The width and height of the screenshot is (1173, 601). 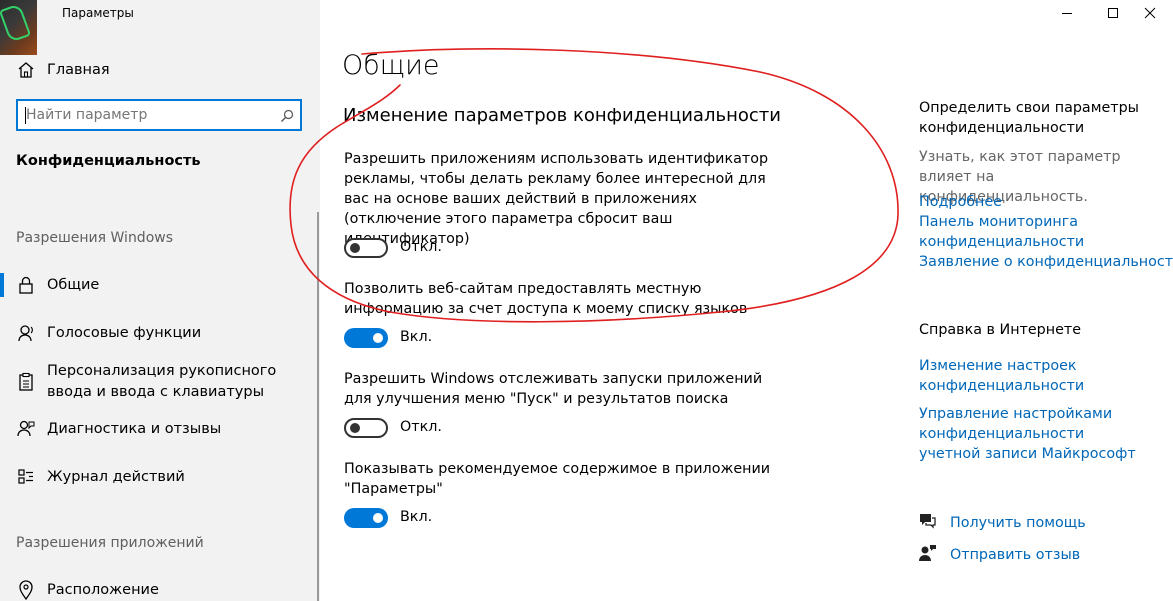 I want to click on nav-item-general: Общие, so click(x=57, y=285).